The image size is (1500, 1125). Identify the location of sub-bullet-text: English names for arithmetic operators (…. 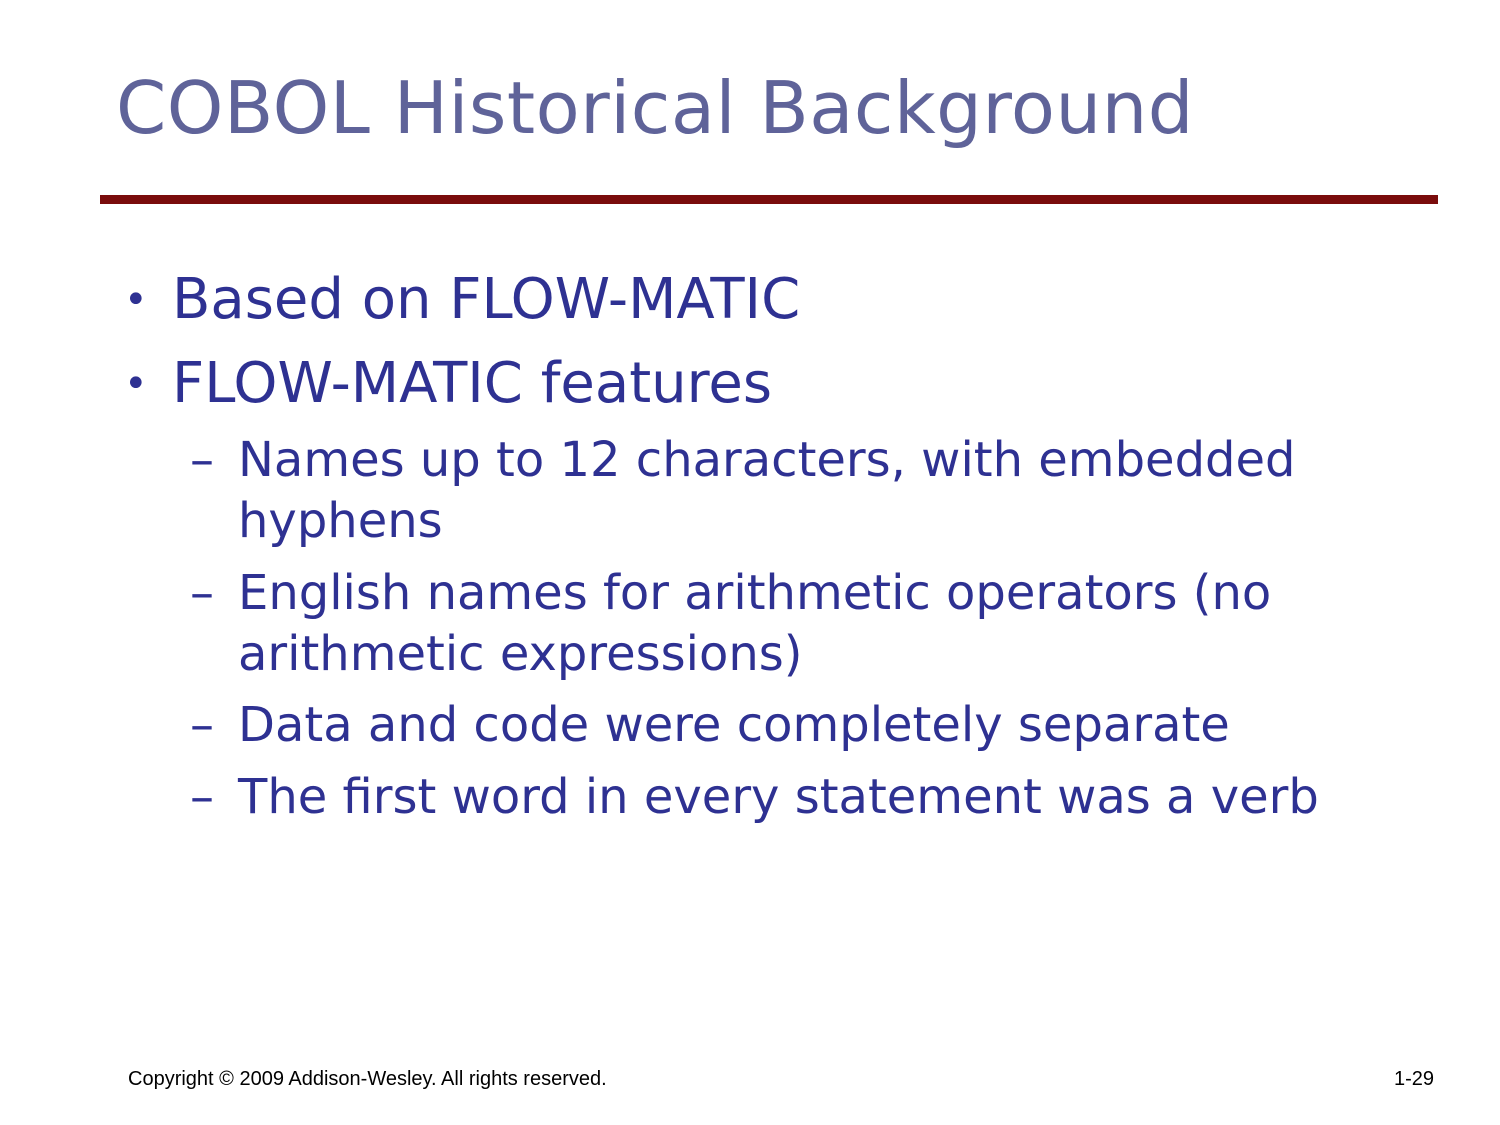
(755, 623).